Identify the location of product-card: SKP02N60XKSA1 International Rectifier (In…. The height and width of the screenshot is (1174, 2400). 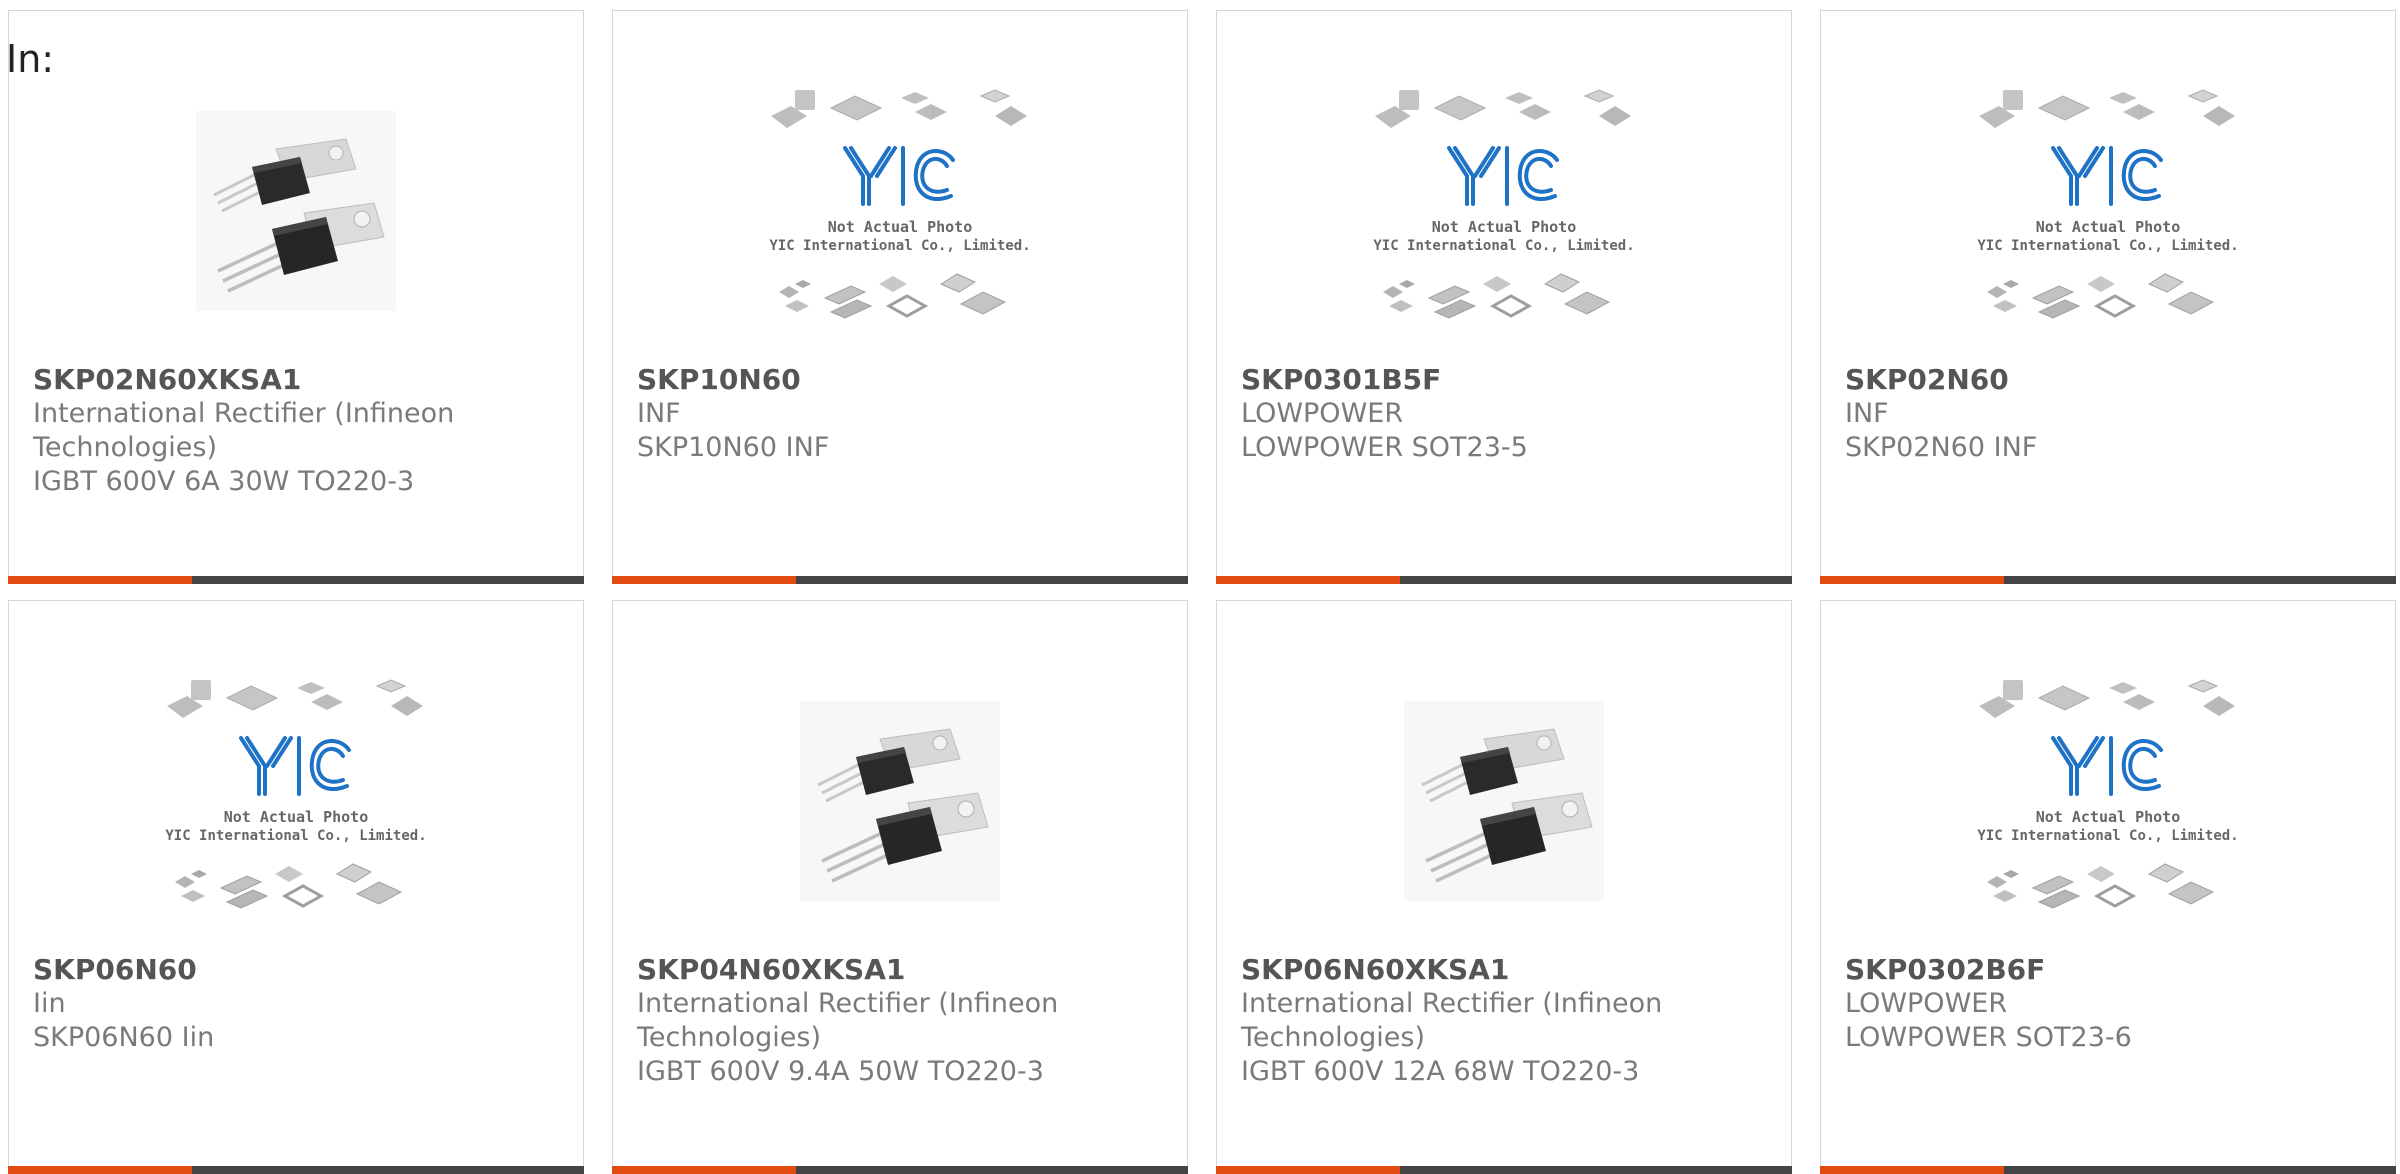
(296, 297).